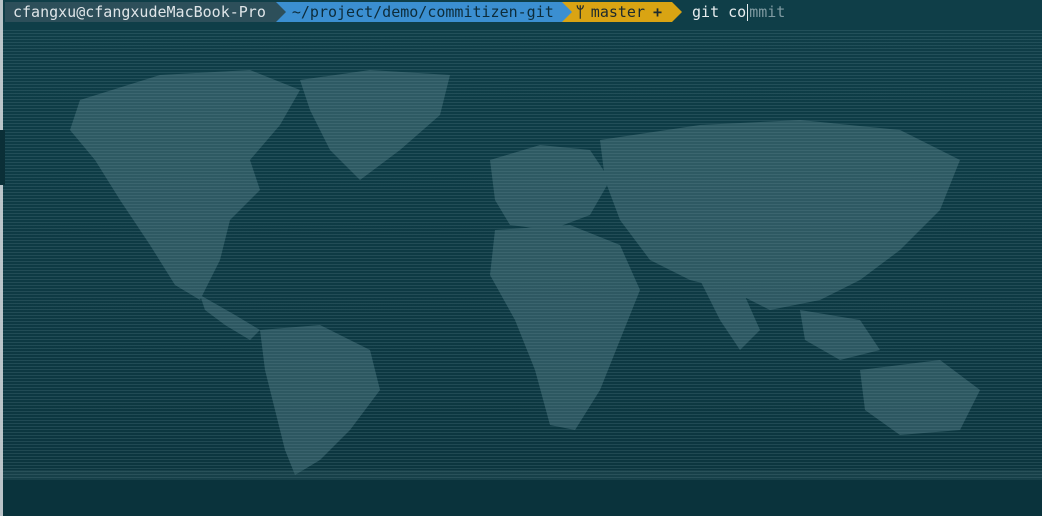 The width and height of the screenshot is (1042, 516). I want to click on branch-icon: ᛘ, so click(580, 12).